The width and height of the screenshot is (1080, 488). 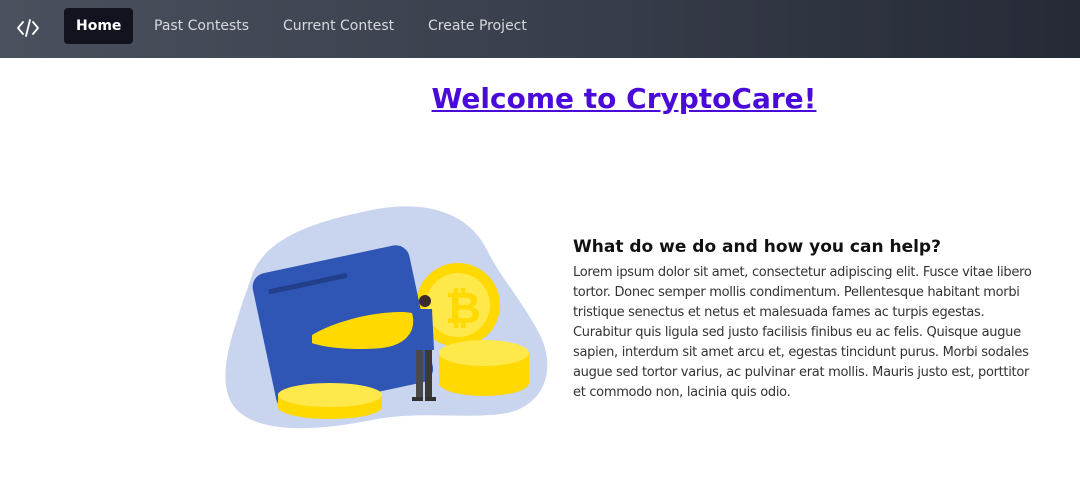 I want to click on nav-create-project: Create Project, so click(x=477, y=26).